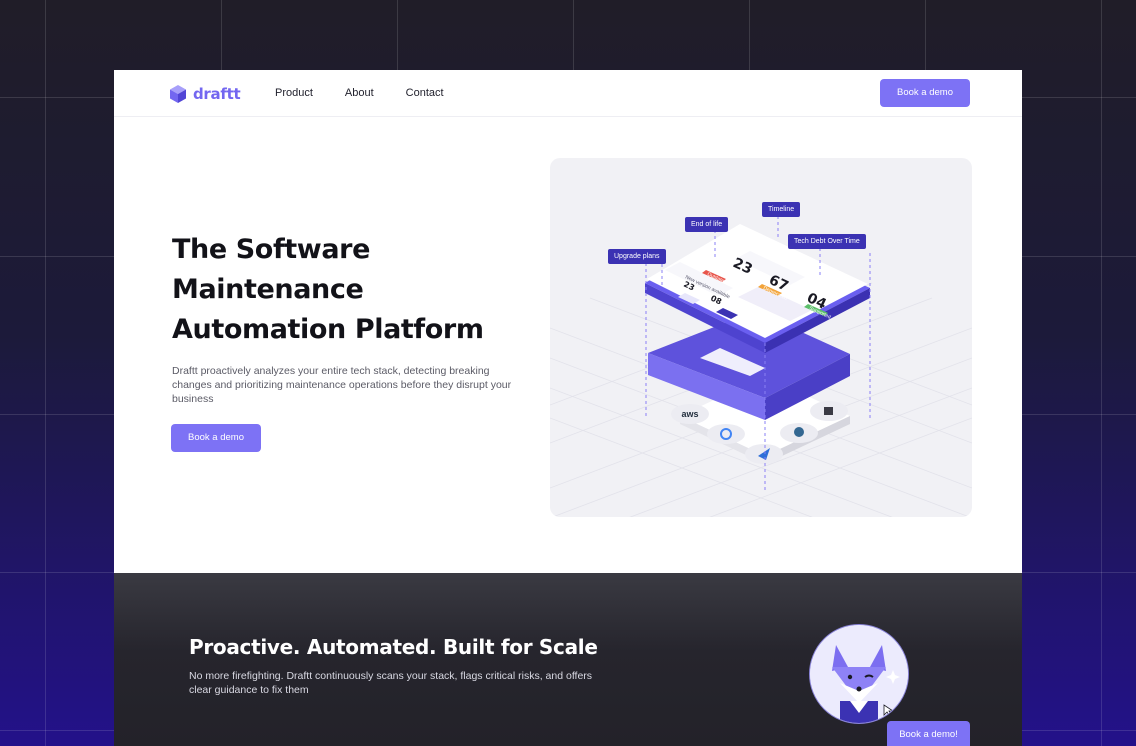 This screenshot has width=1136, height=746. Describe the element at coordinates (178, 94) in the screenshot. I see `cube-logo-icon` at that location.